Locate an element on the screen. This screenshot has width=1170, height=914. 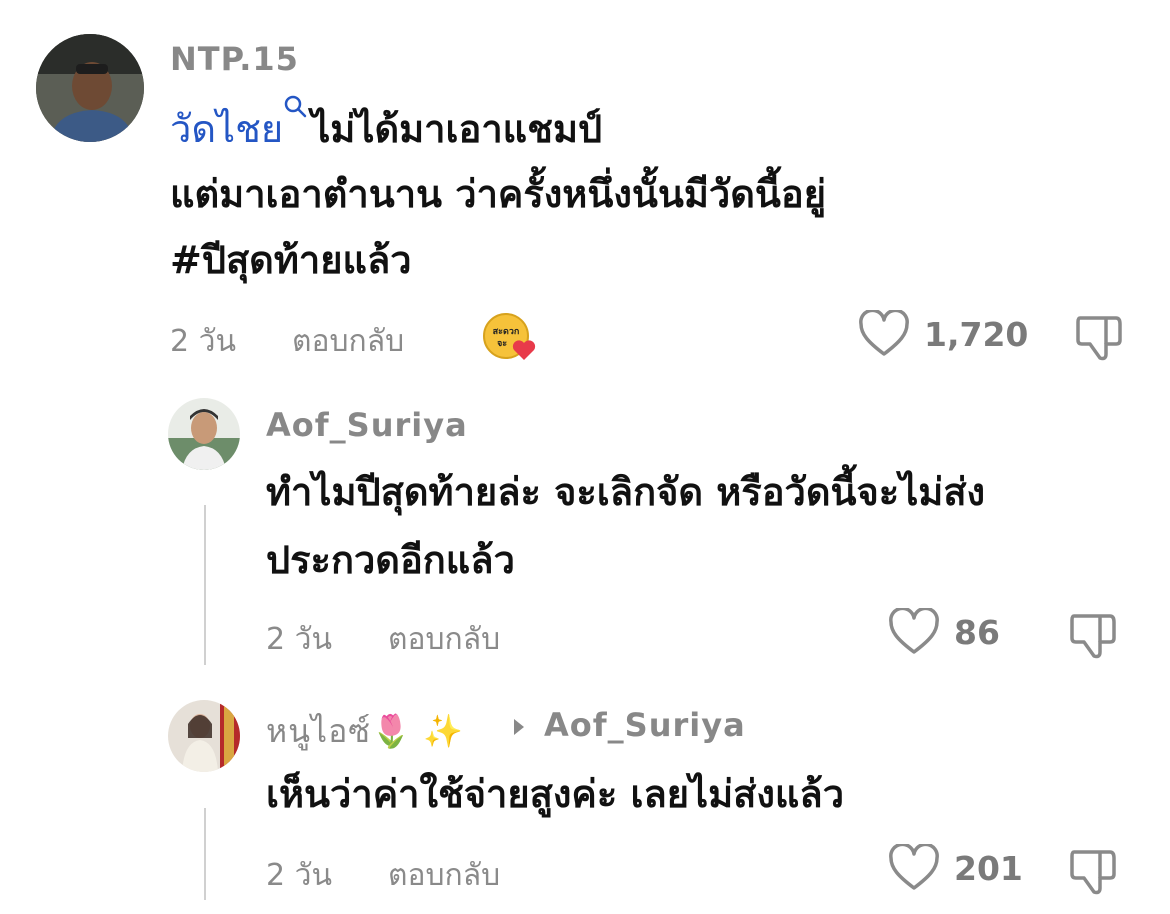
like-group: 201 is located at coordinates (955, 868).